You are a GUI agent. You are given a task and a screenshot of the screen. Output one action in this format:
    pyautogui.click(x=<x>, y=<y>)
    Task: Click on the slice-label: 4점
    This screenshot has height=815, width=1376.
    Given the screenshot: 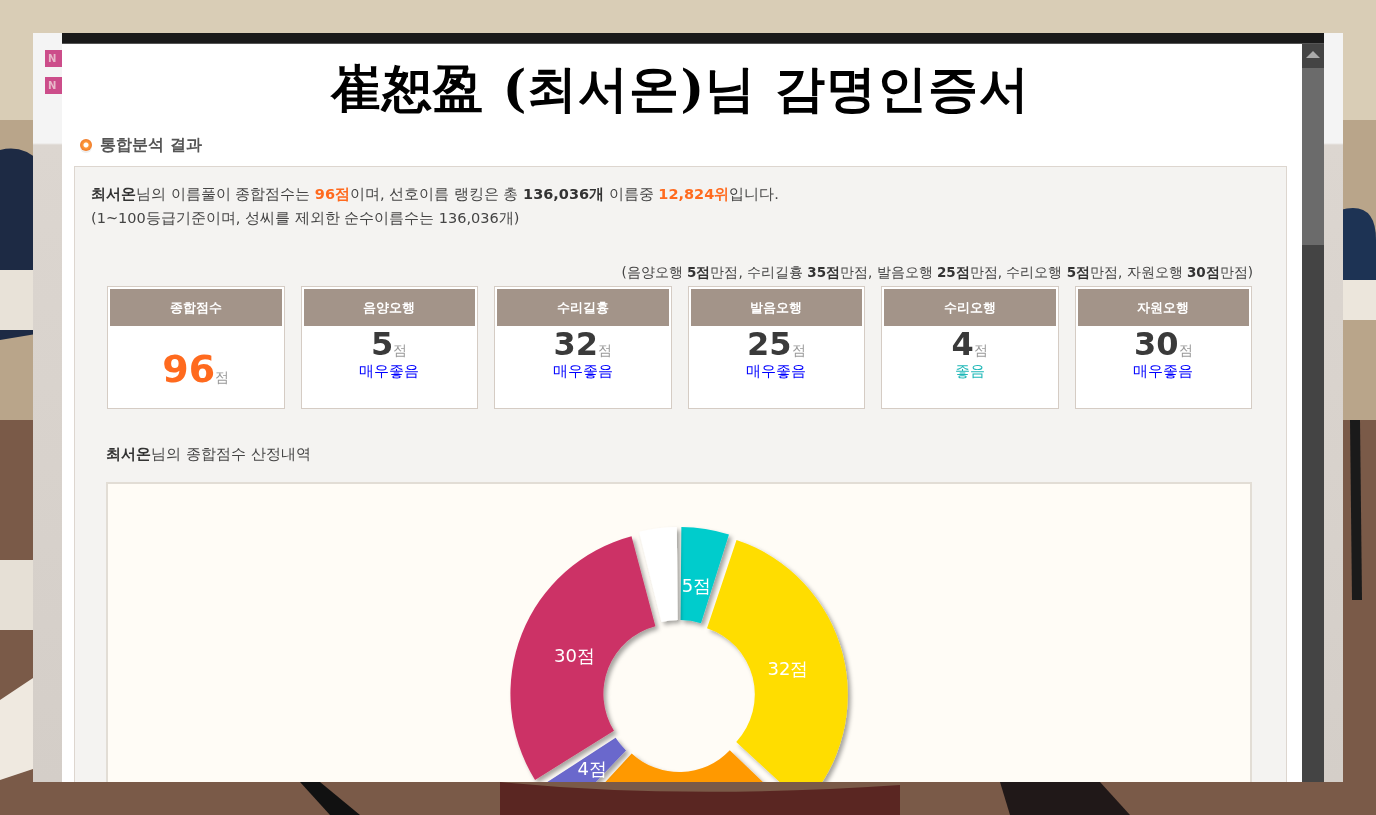 What is the action you would take?
    pyautogui.click(x=592, y=768)
    